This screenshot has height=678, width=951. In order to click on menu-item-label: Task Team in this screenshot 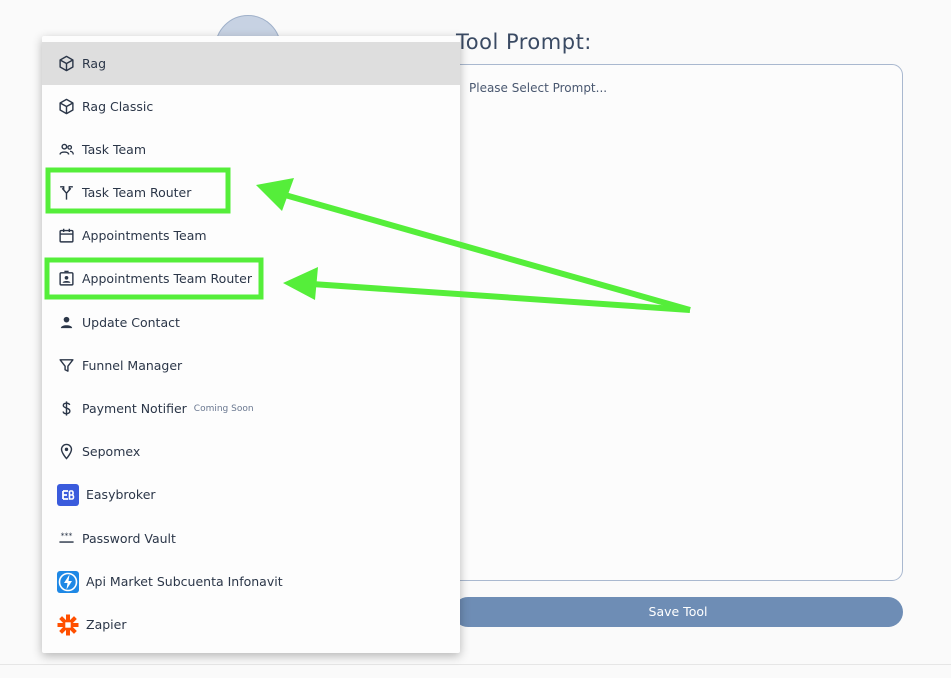, I will do `click(114, 149)`.